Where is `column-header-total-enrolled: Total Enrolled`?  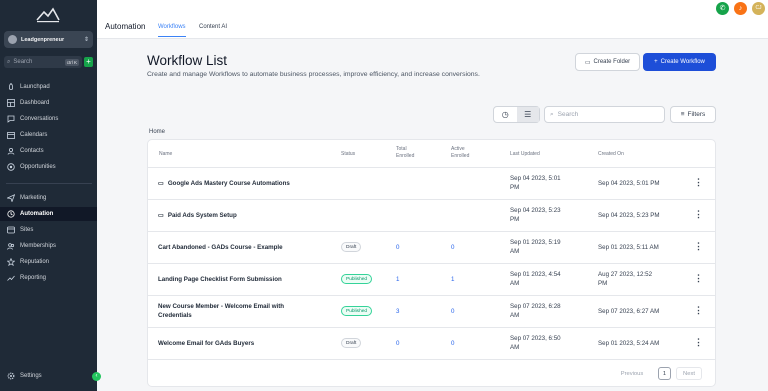
column-header-total-enrolled: Total Enrolled is located at coordinates (405, 153).